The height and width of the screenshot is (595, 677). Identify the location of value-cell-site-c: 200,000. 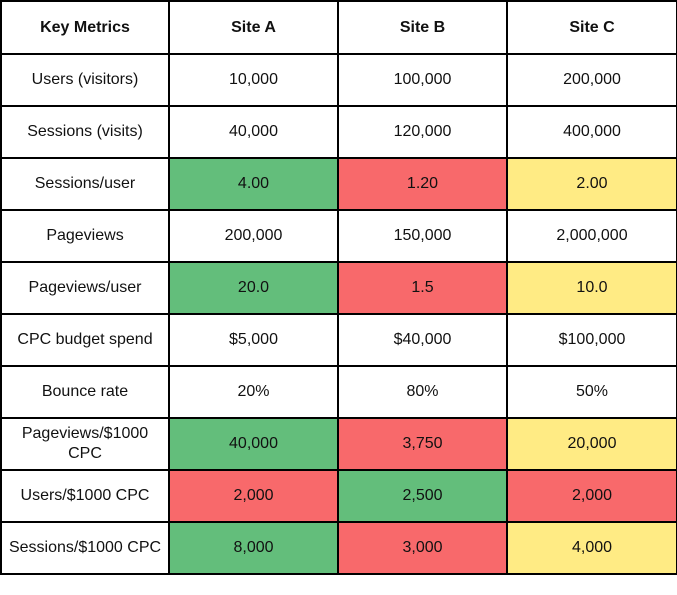
(591, 80).